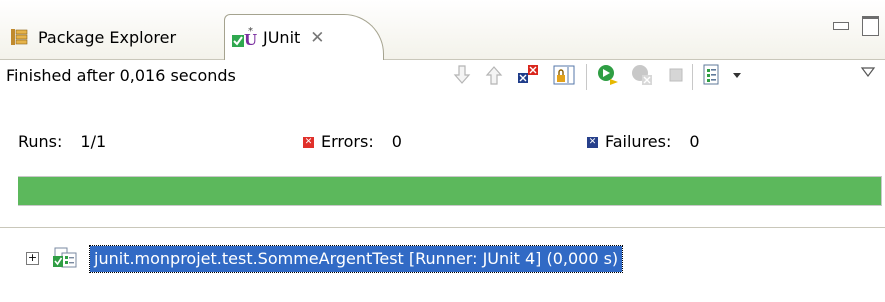  Describe the element at coordinates (462, 75) in the screenshot. I see `next-failure-icon` at that location.